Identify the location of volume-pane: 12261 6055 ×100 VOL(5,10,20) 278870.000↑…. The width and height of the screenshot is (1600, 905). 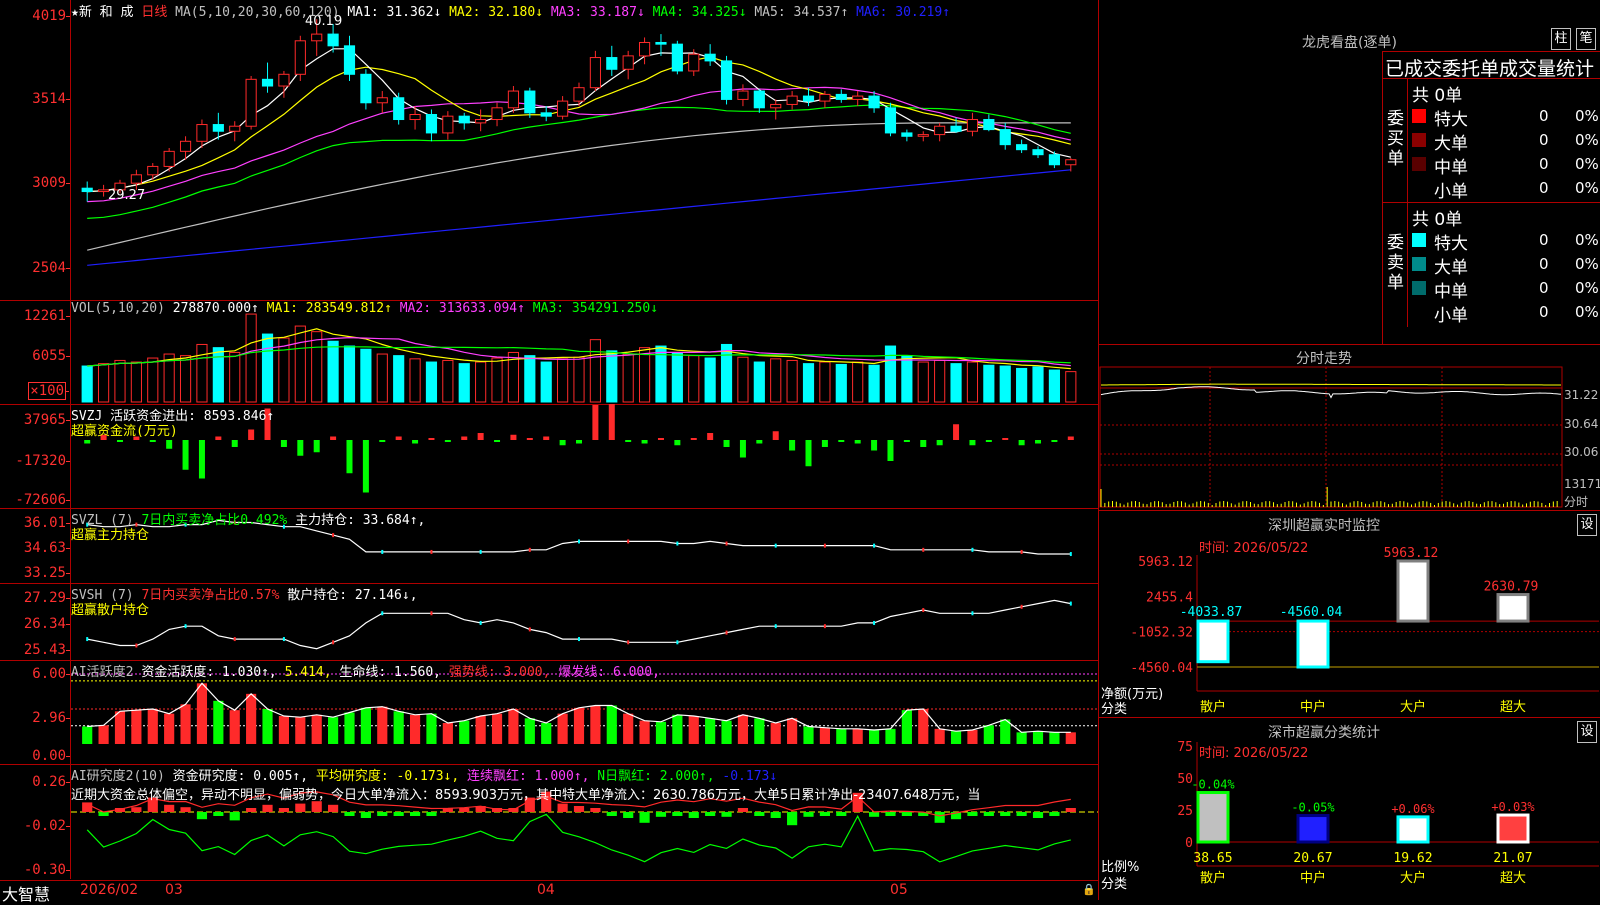
(549, 352).